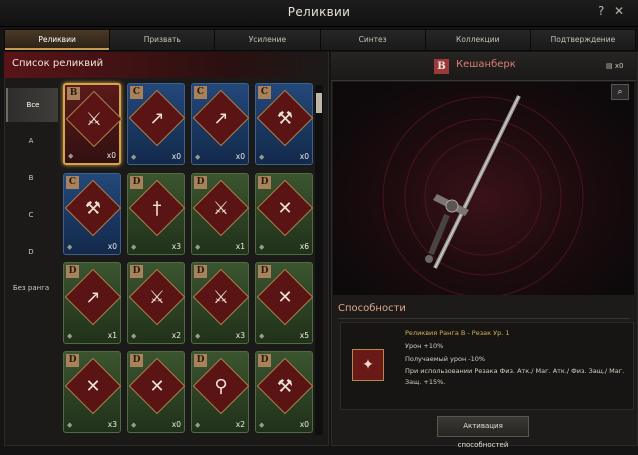  Describe the element at coordinates (486, 64) in the screenshot. I see `relic-name: Кешанберк` at that location.